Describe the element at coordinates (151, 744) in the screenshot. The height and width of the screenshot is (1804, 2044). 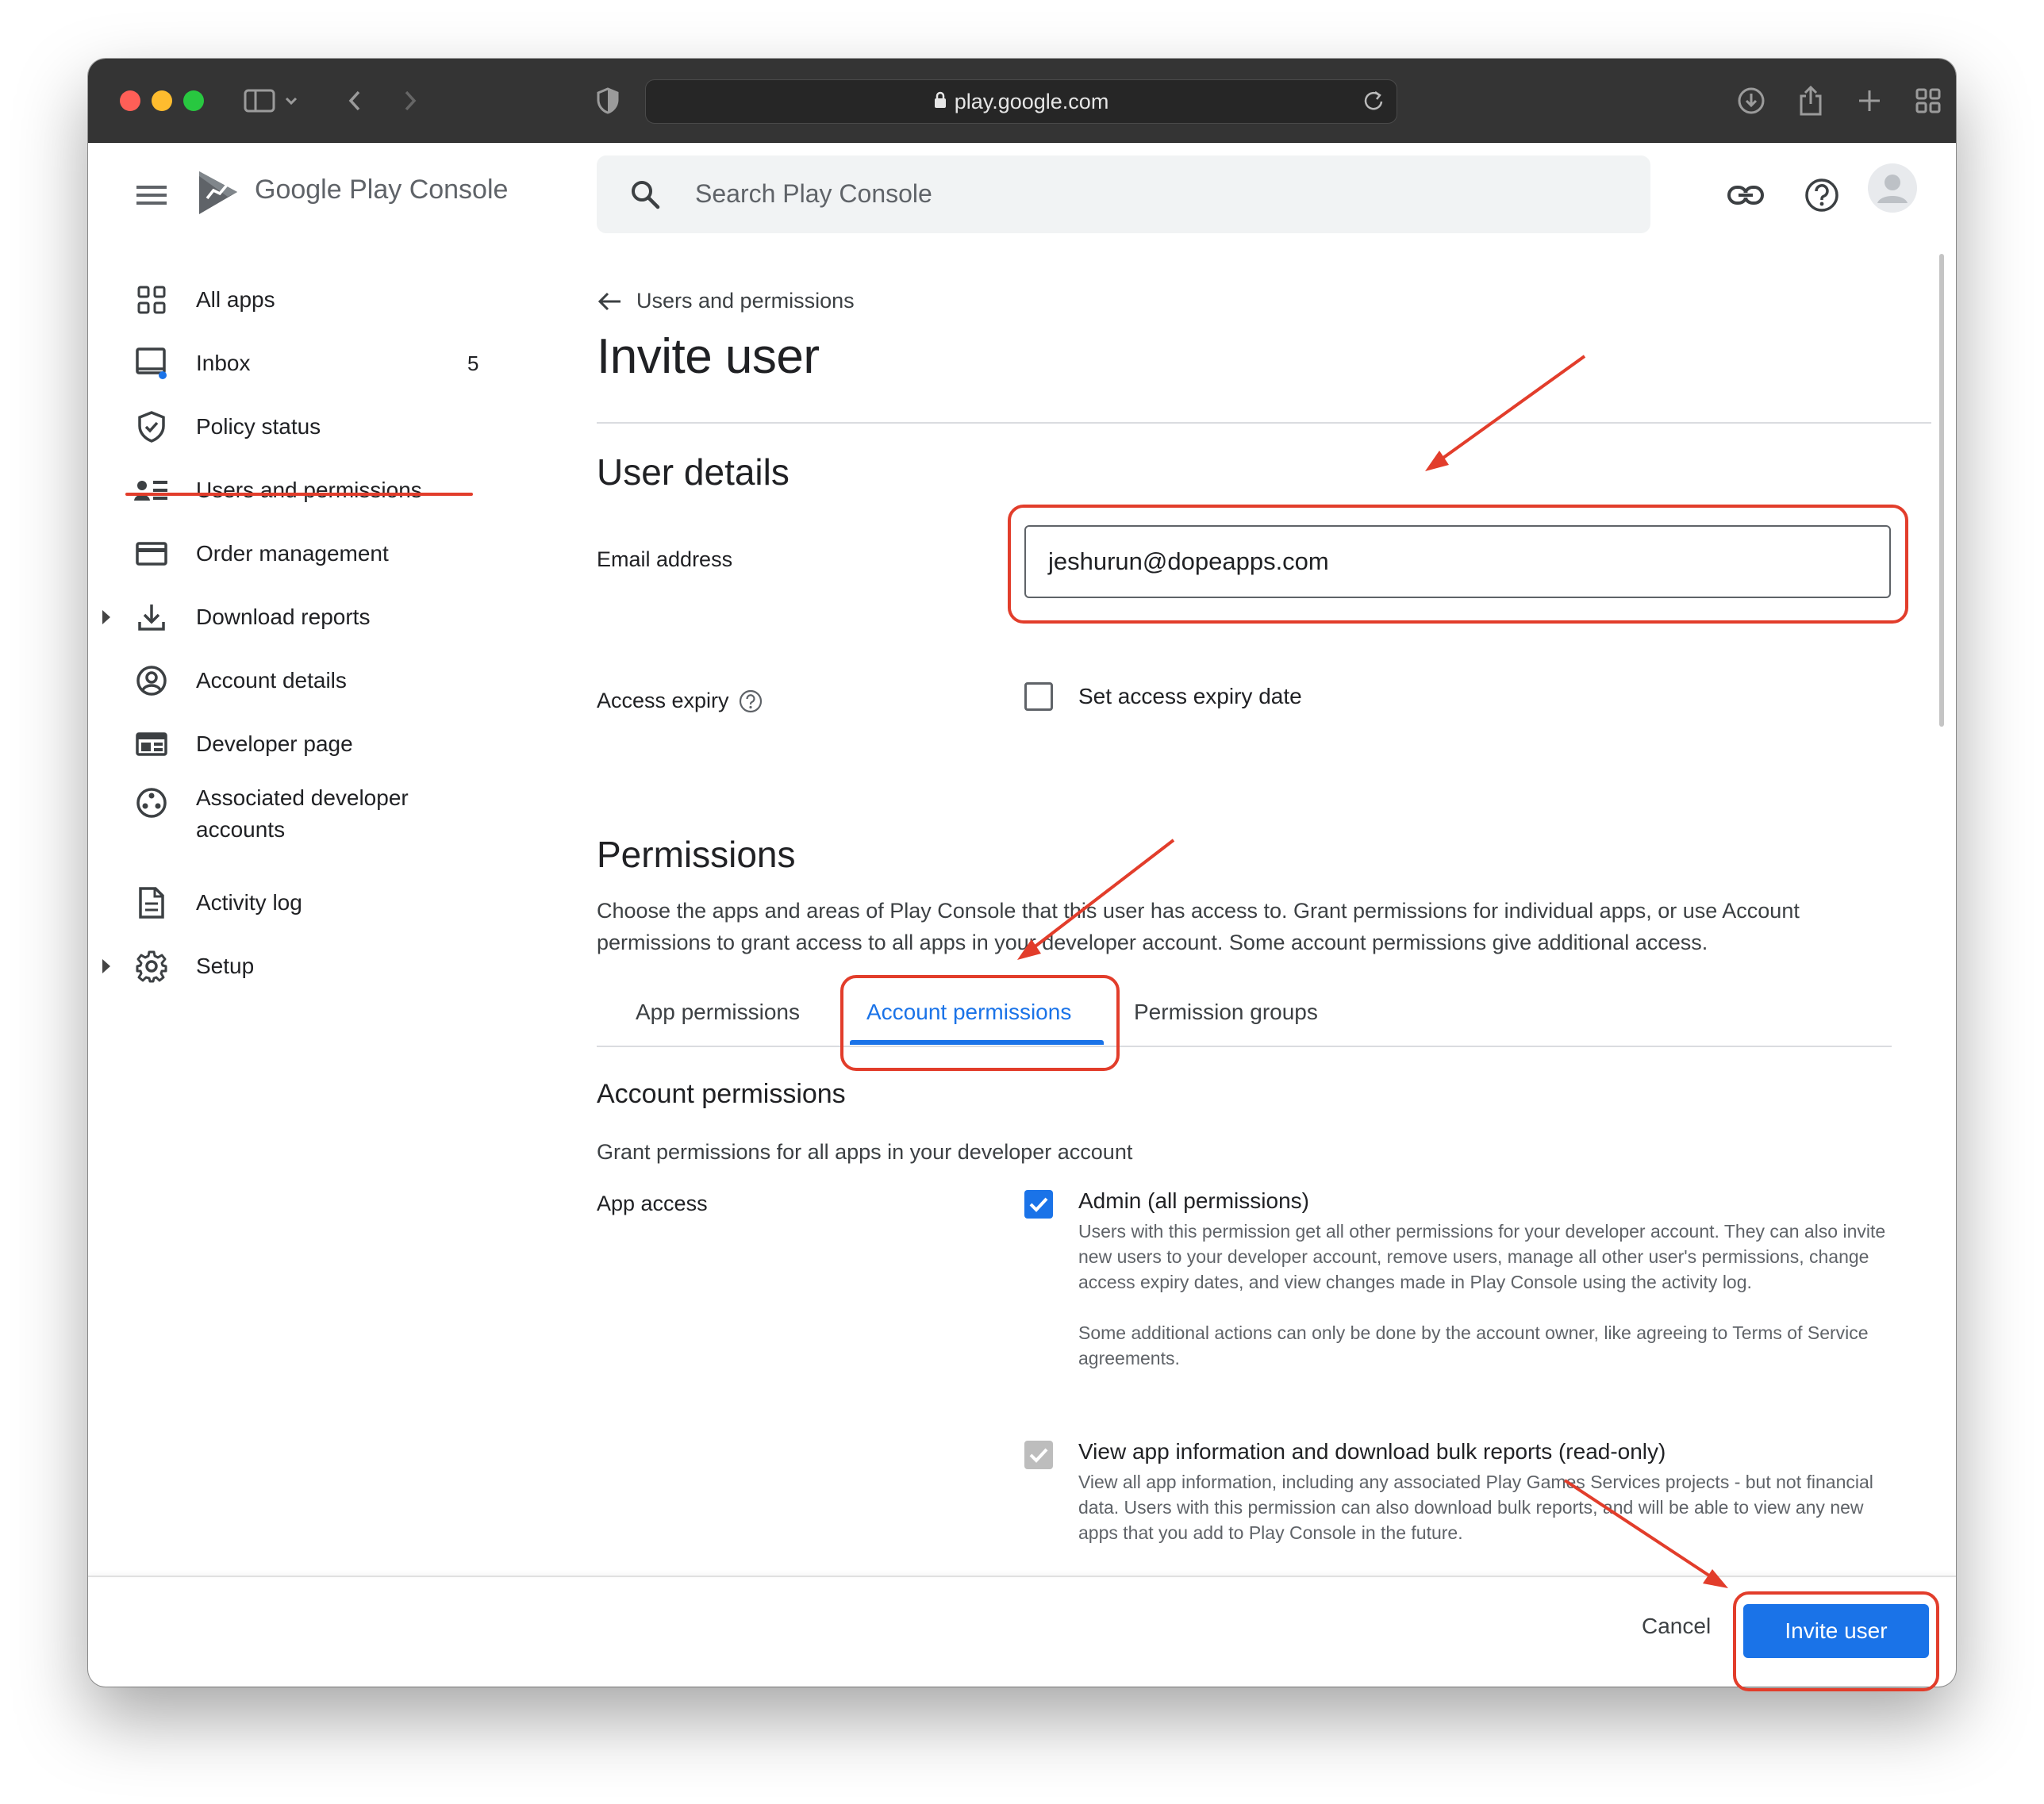
I see `web-page-icon` at that location.